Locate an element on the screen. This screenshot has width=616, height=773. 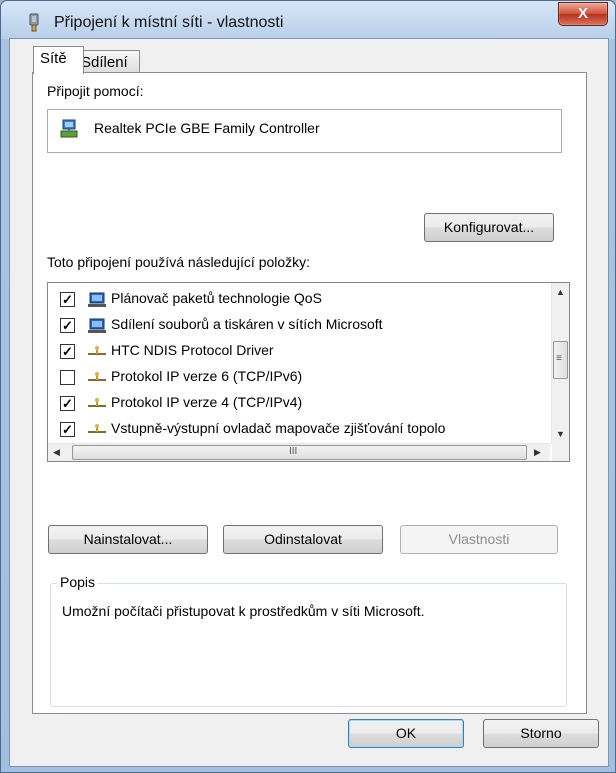
tab-networking: Sítě is located at coordinates (58, 60).